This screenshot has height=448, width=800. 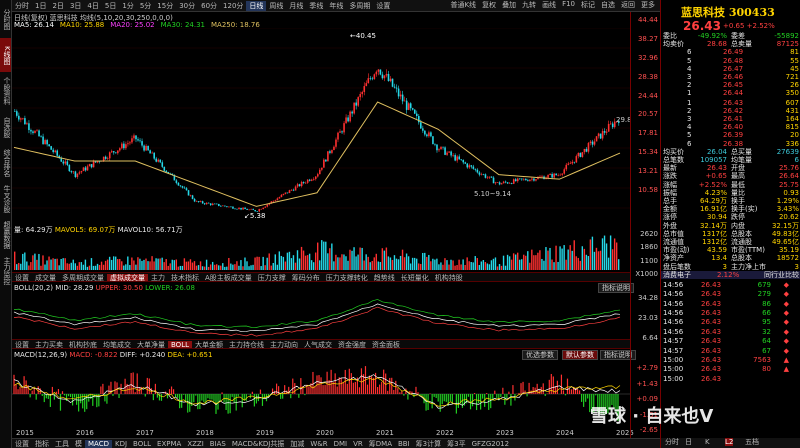 What do you see at coordinates (384, 277) in the screenshot?
I see `indicator-tab: 趋势线` at bounding box center [384, 277].